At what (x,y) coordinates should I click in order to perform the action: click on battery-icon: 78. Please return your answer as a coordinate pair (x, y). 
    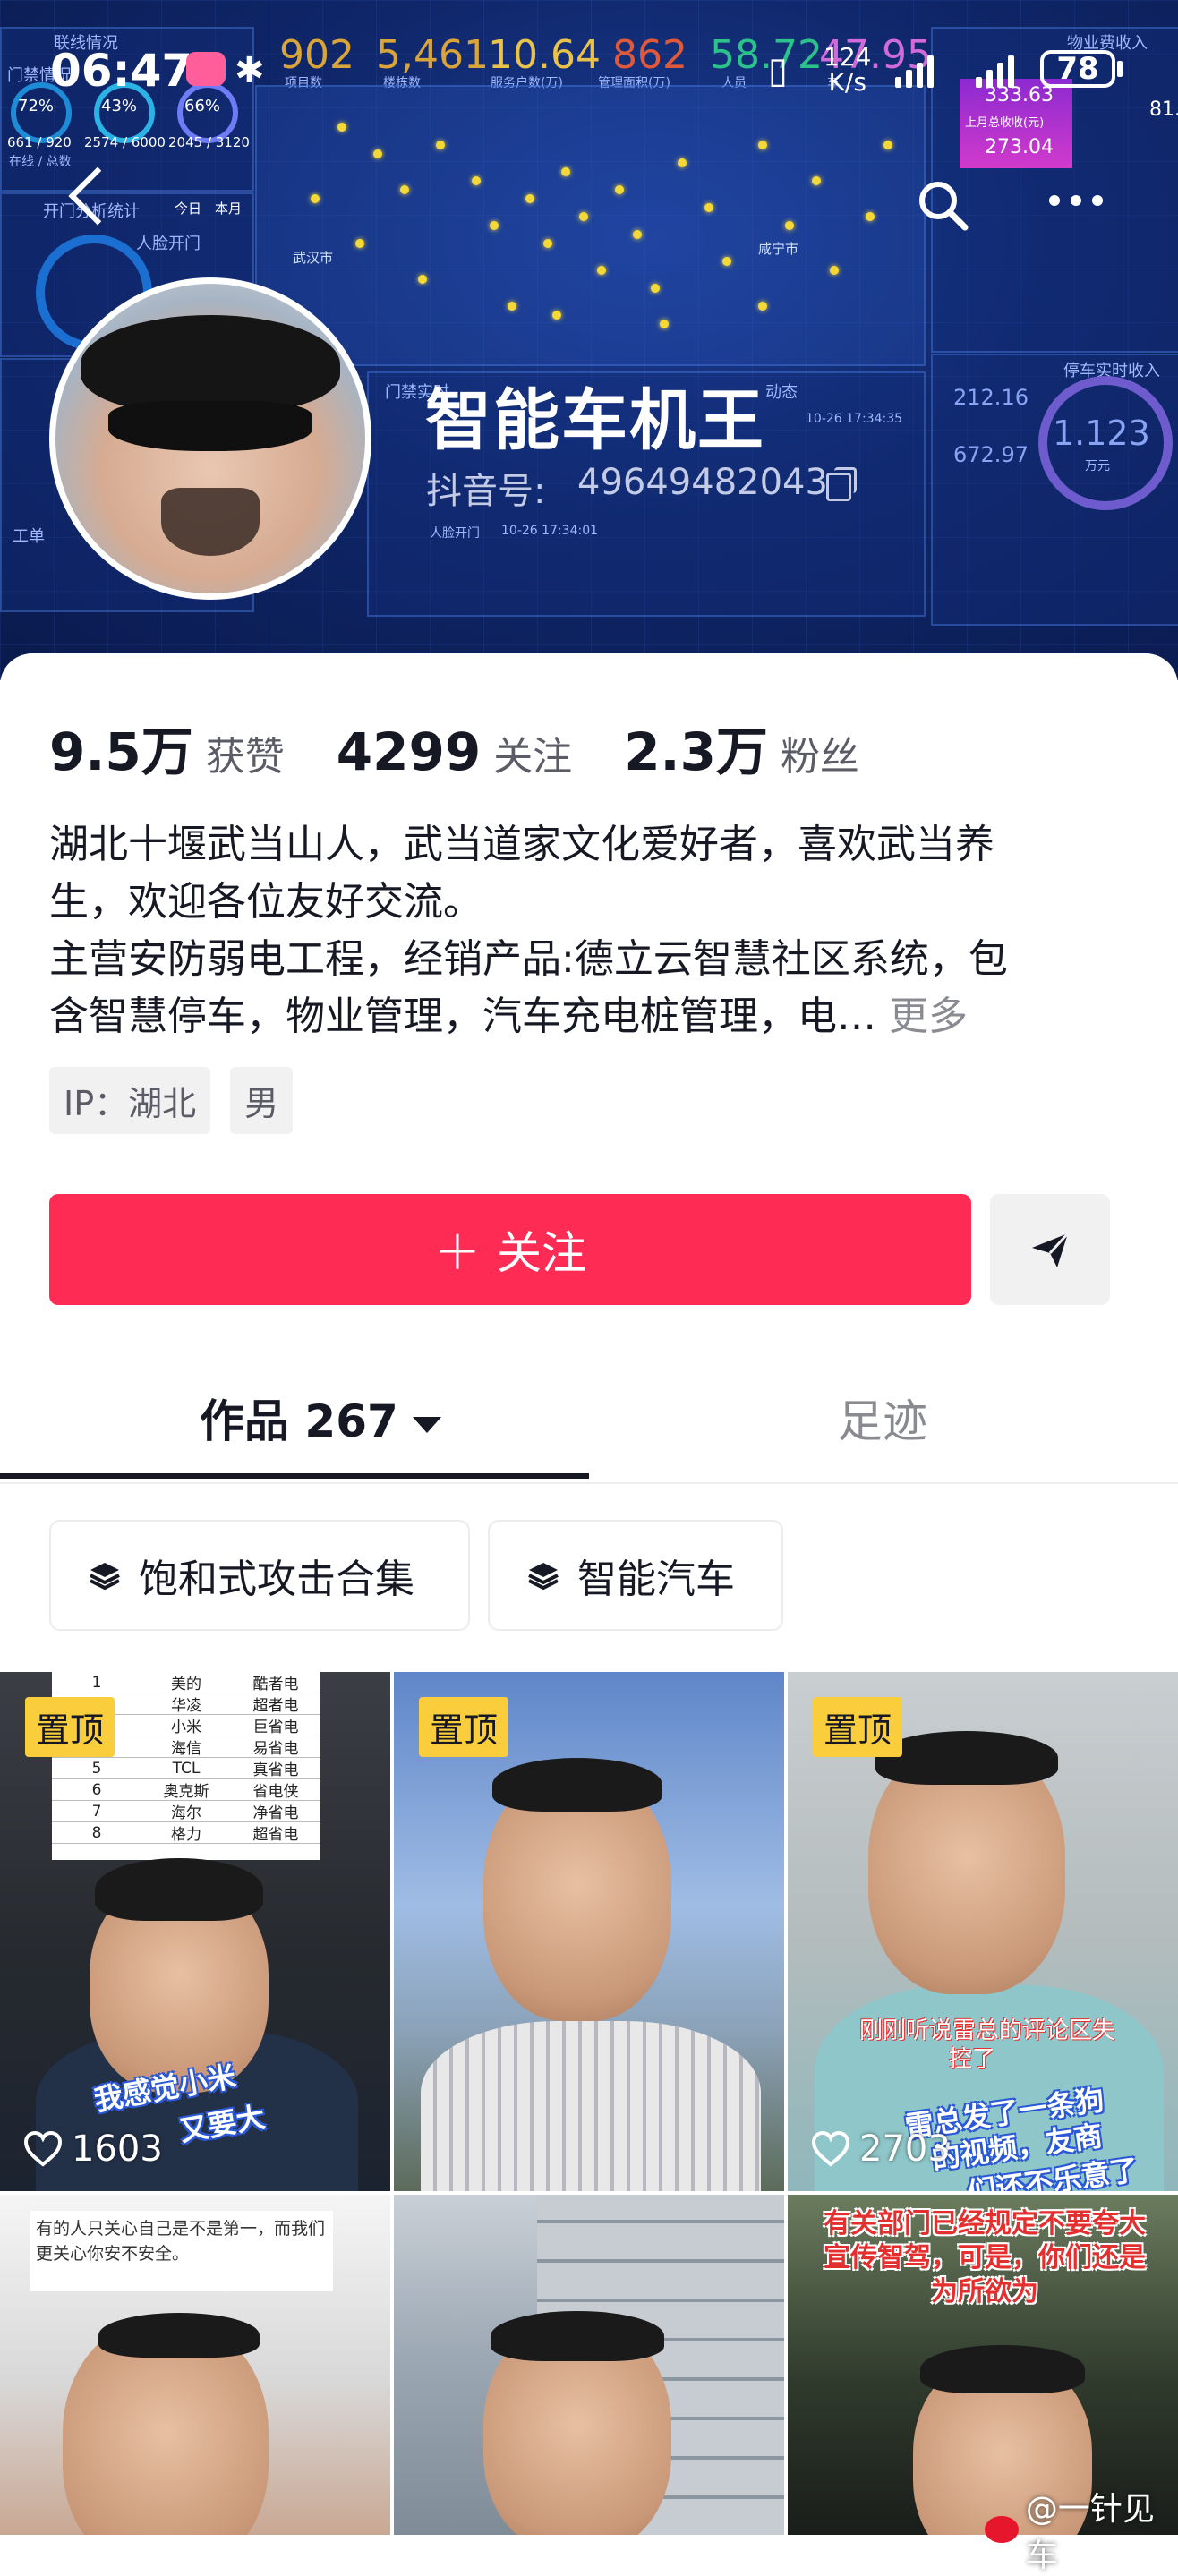
    Looking at the image, I should click on (1077, 69).